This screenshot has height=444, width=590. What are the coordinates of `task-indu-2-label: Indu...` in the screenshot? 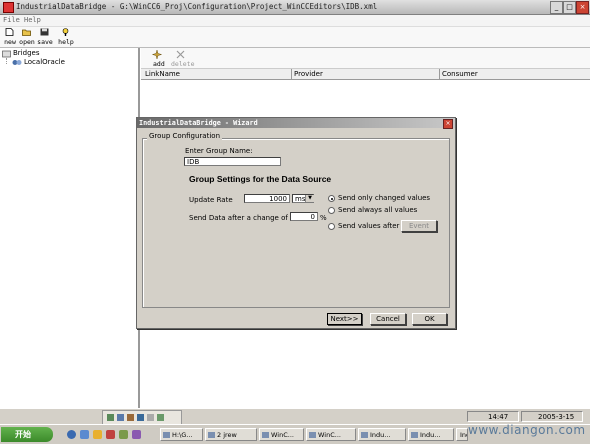 It's located at (430, 435).